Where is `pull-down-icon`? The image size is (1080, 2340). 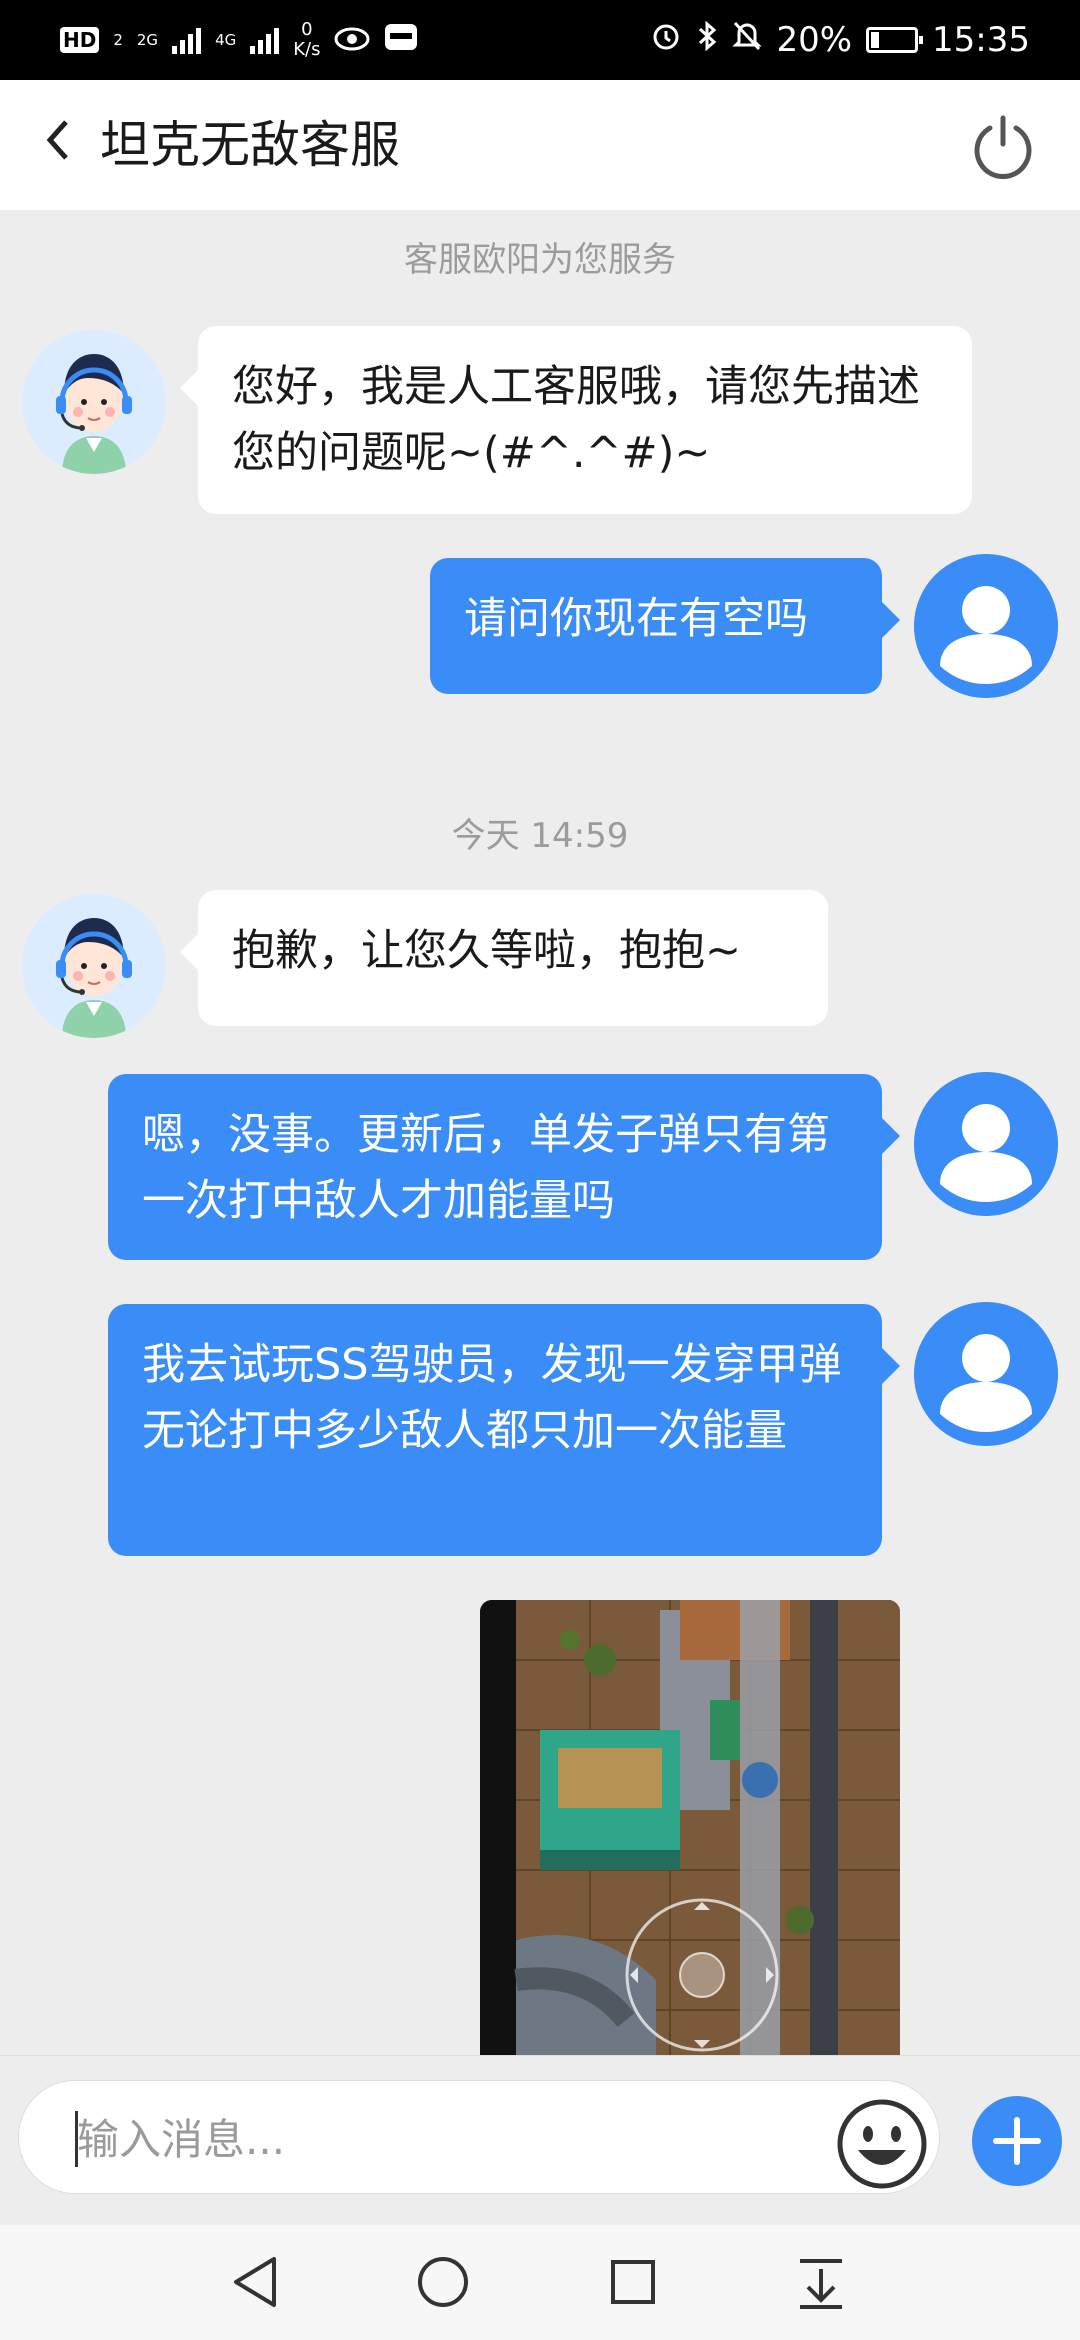
pull-down-icon is located at coordinates (821, 2284).